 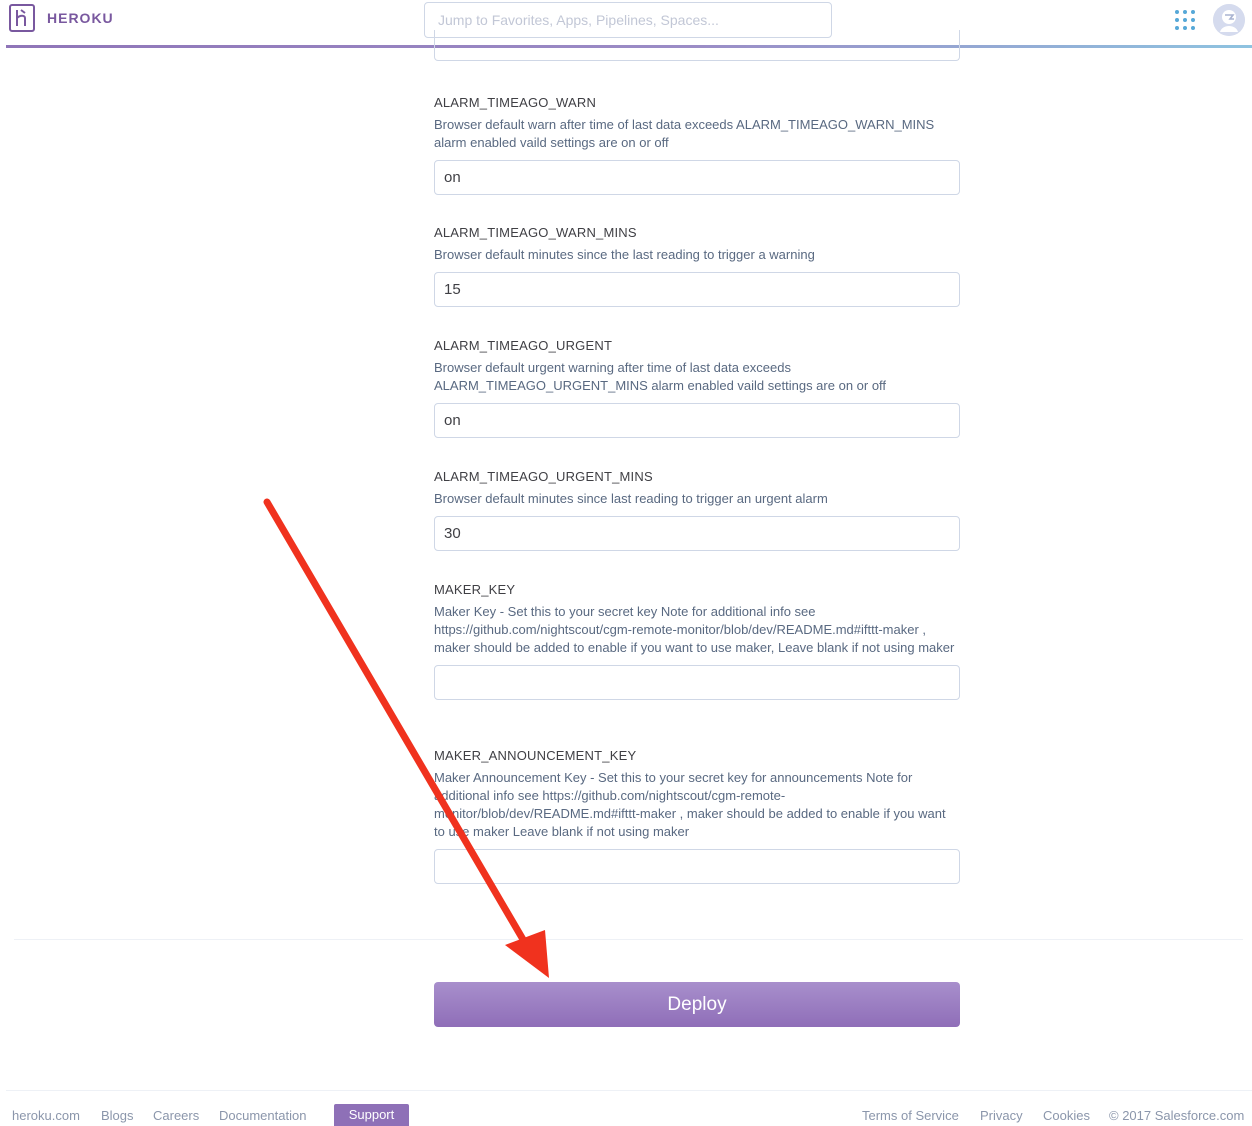 What do you see at coordinates (628, 939) in the screenshot?
I see `section-divider` at bounding box center [628, 939].